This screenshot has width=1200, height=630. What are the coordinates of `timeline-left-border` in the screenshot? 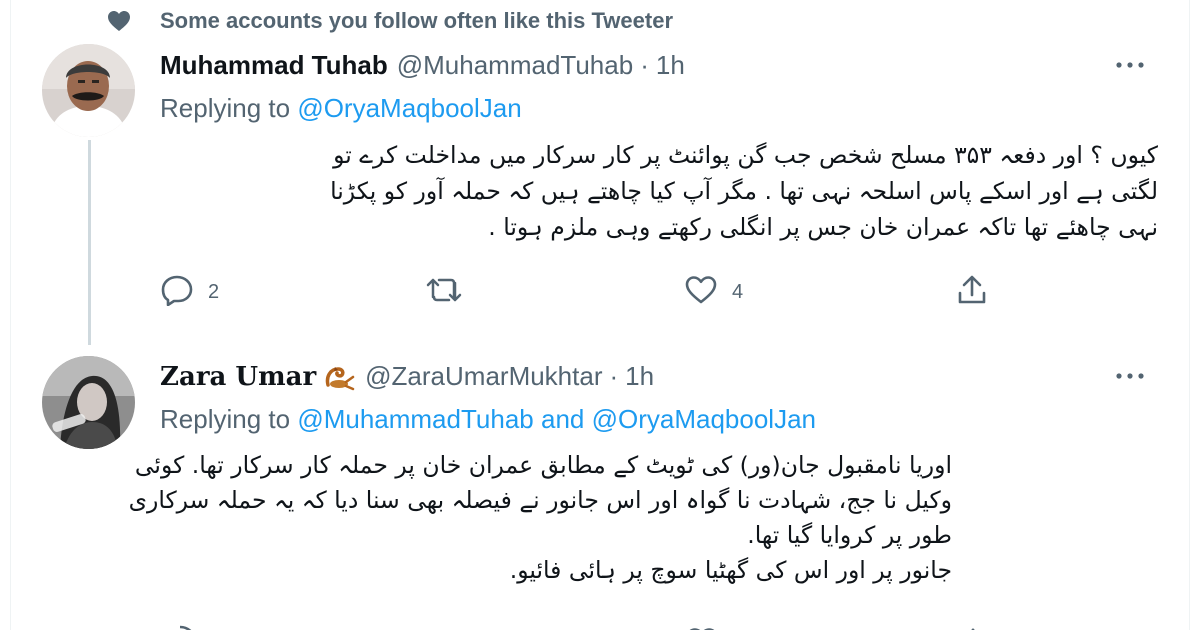 It's located at (10, 315).